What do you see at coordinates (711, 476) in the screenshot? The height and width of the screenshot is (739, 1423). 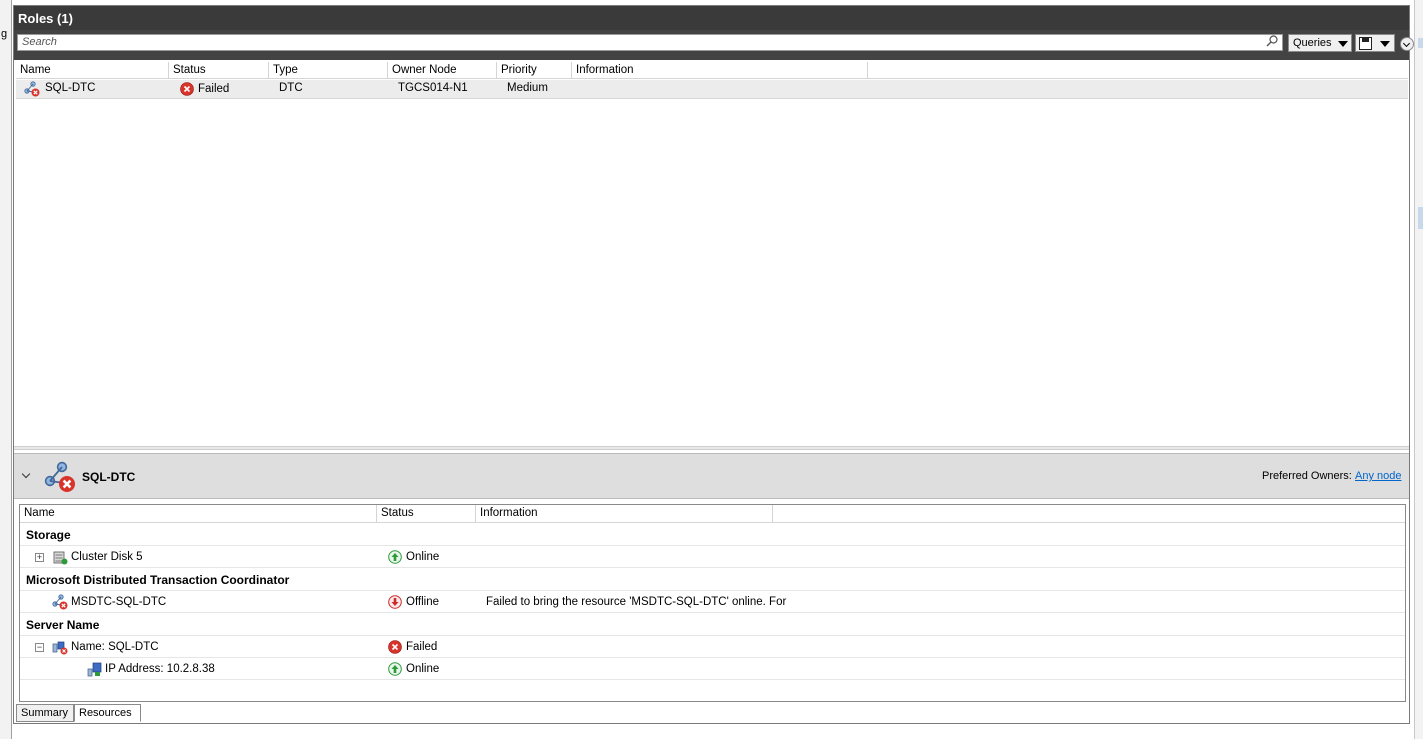 I see `detail-header: SQL-DTC Preferred Owners: Any node` at bounding box center [711, 476].